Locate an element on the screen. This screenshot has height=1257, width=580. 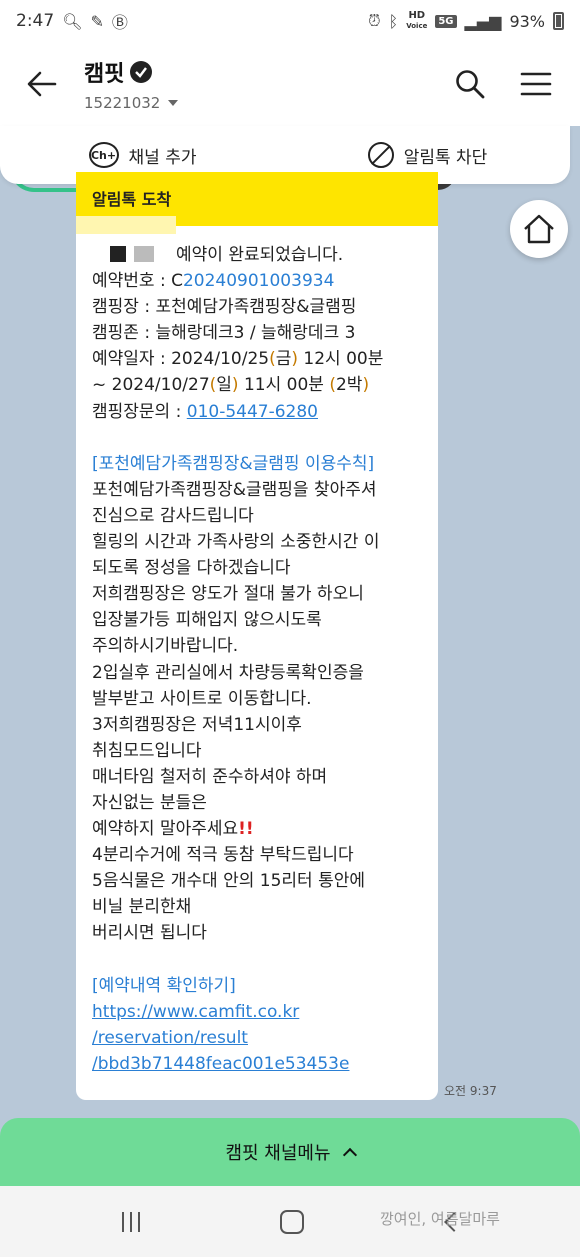
home-icon is located at coordinates (539, 229).